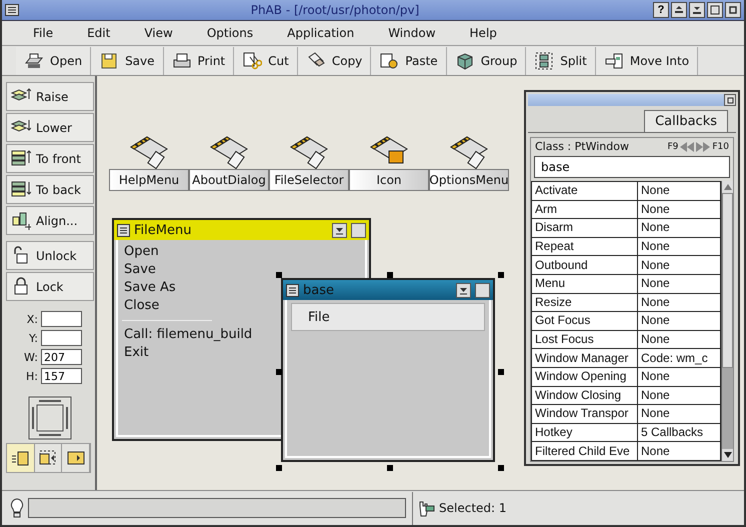 This screenshot has height=527, width=746. I want to click on palette-button: Lower, so click(50, 127).